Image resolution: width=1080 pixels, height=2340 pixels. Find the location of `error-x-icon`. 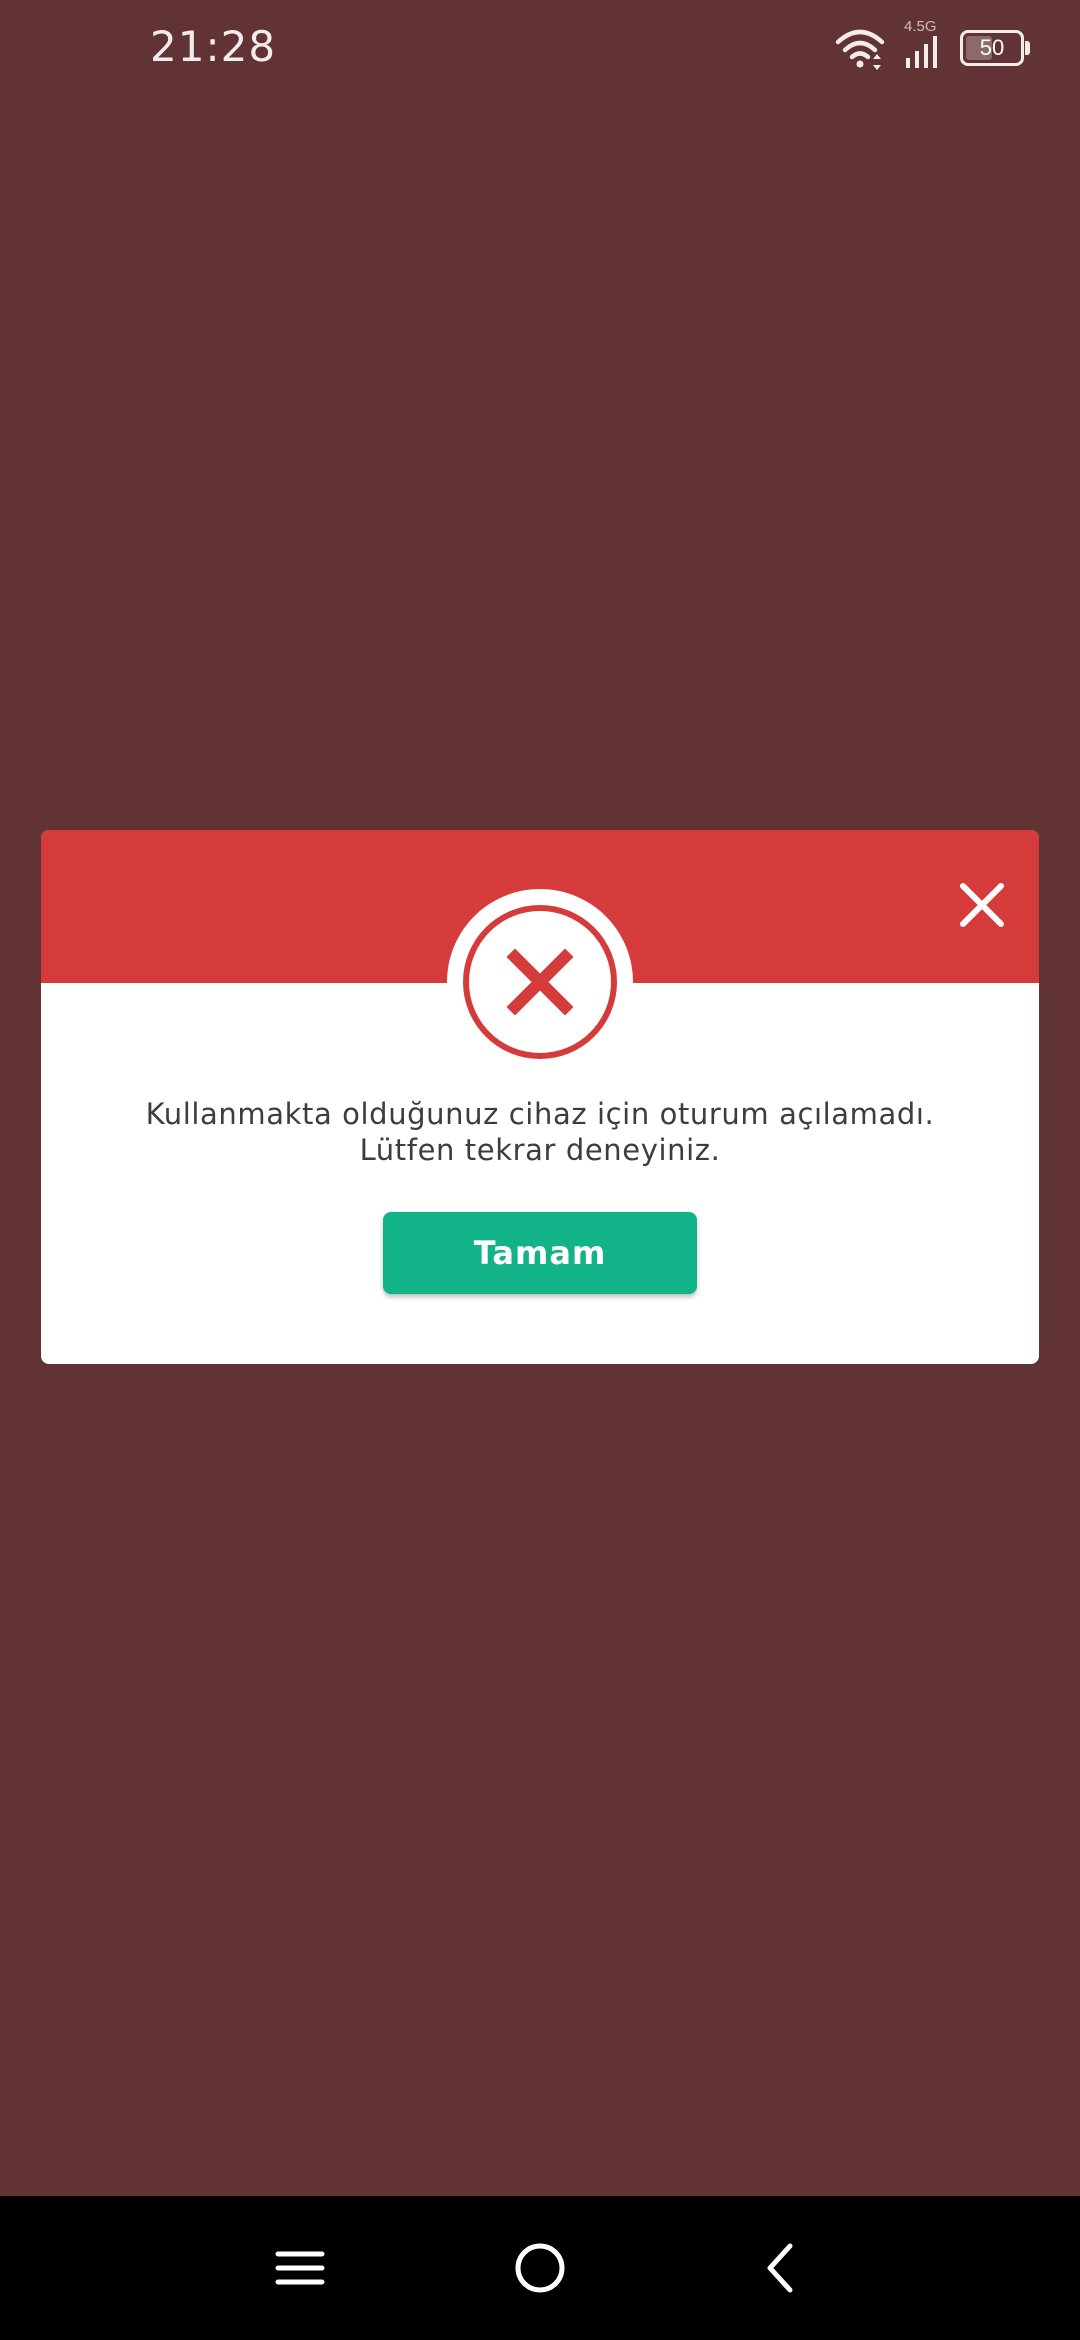

error-x-icon is located at coordinates (540, 982).